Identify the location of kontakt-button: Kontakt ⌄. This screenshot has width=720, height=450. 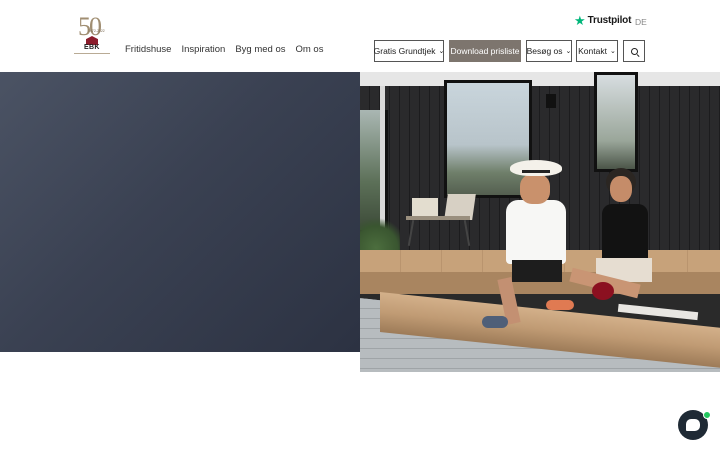
(597, 51).